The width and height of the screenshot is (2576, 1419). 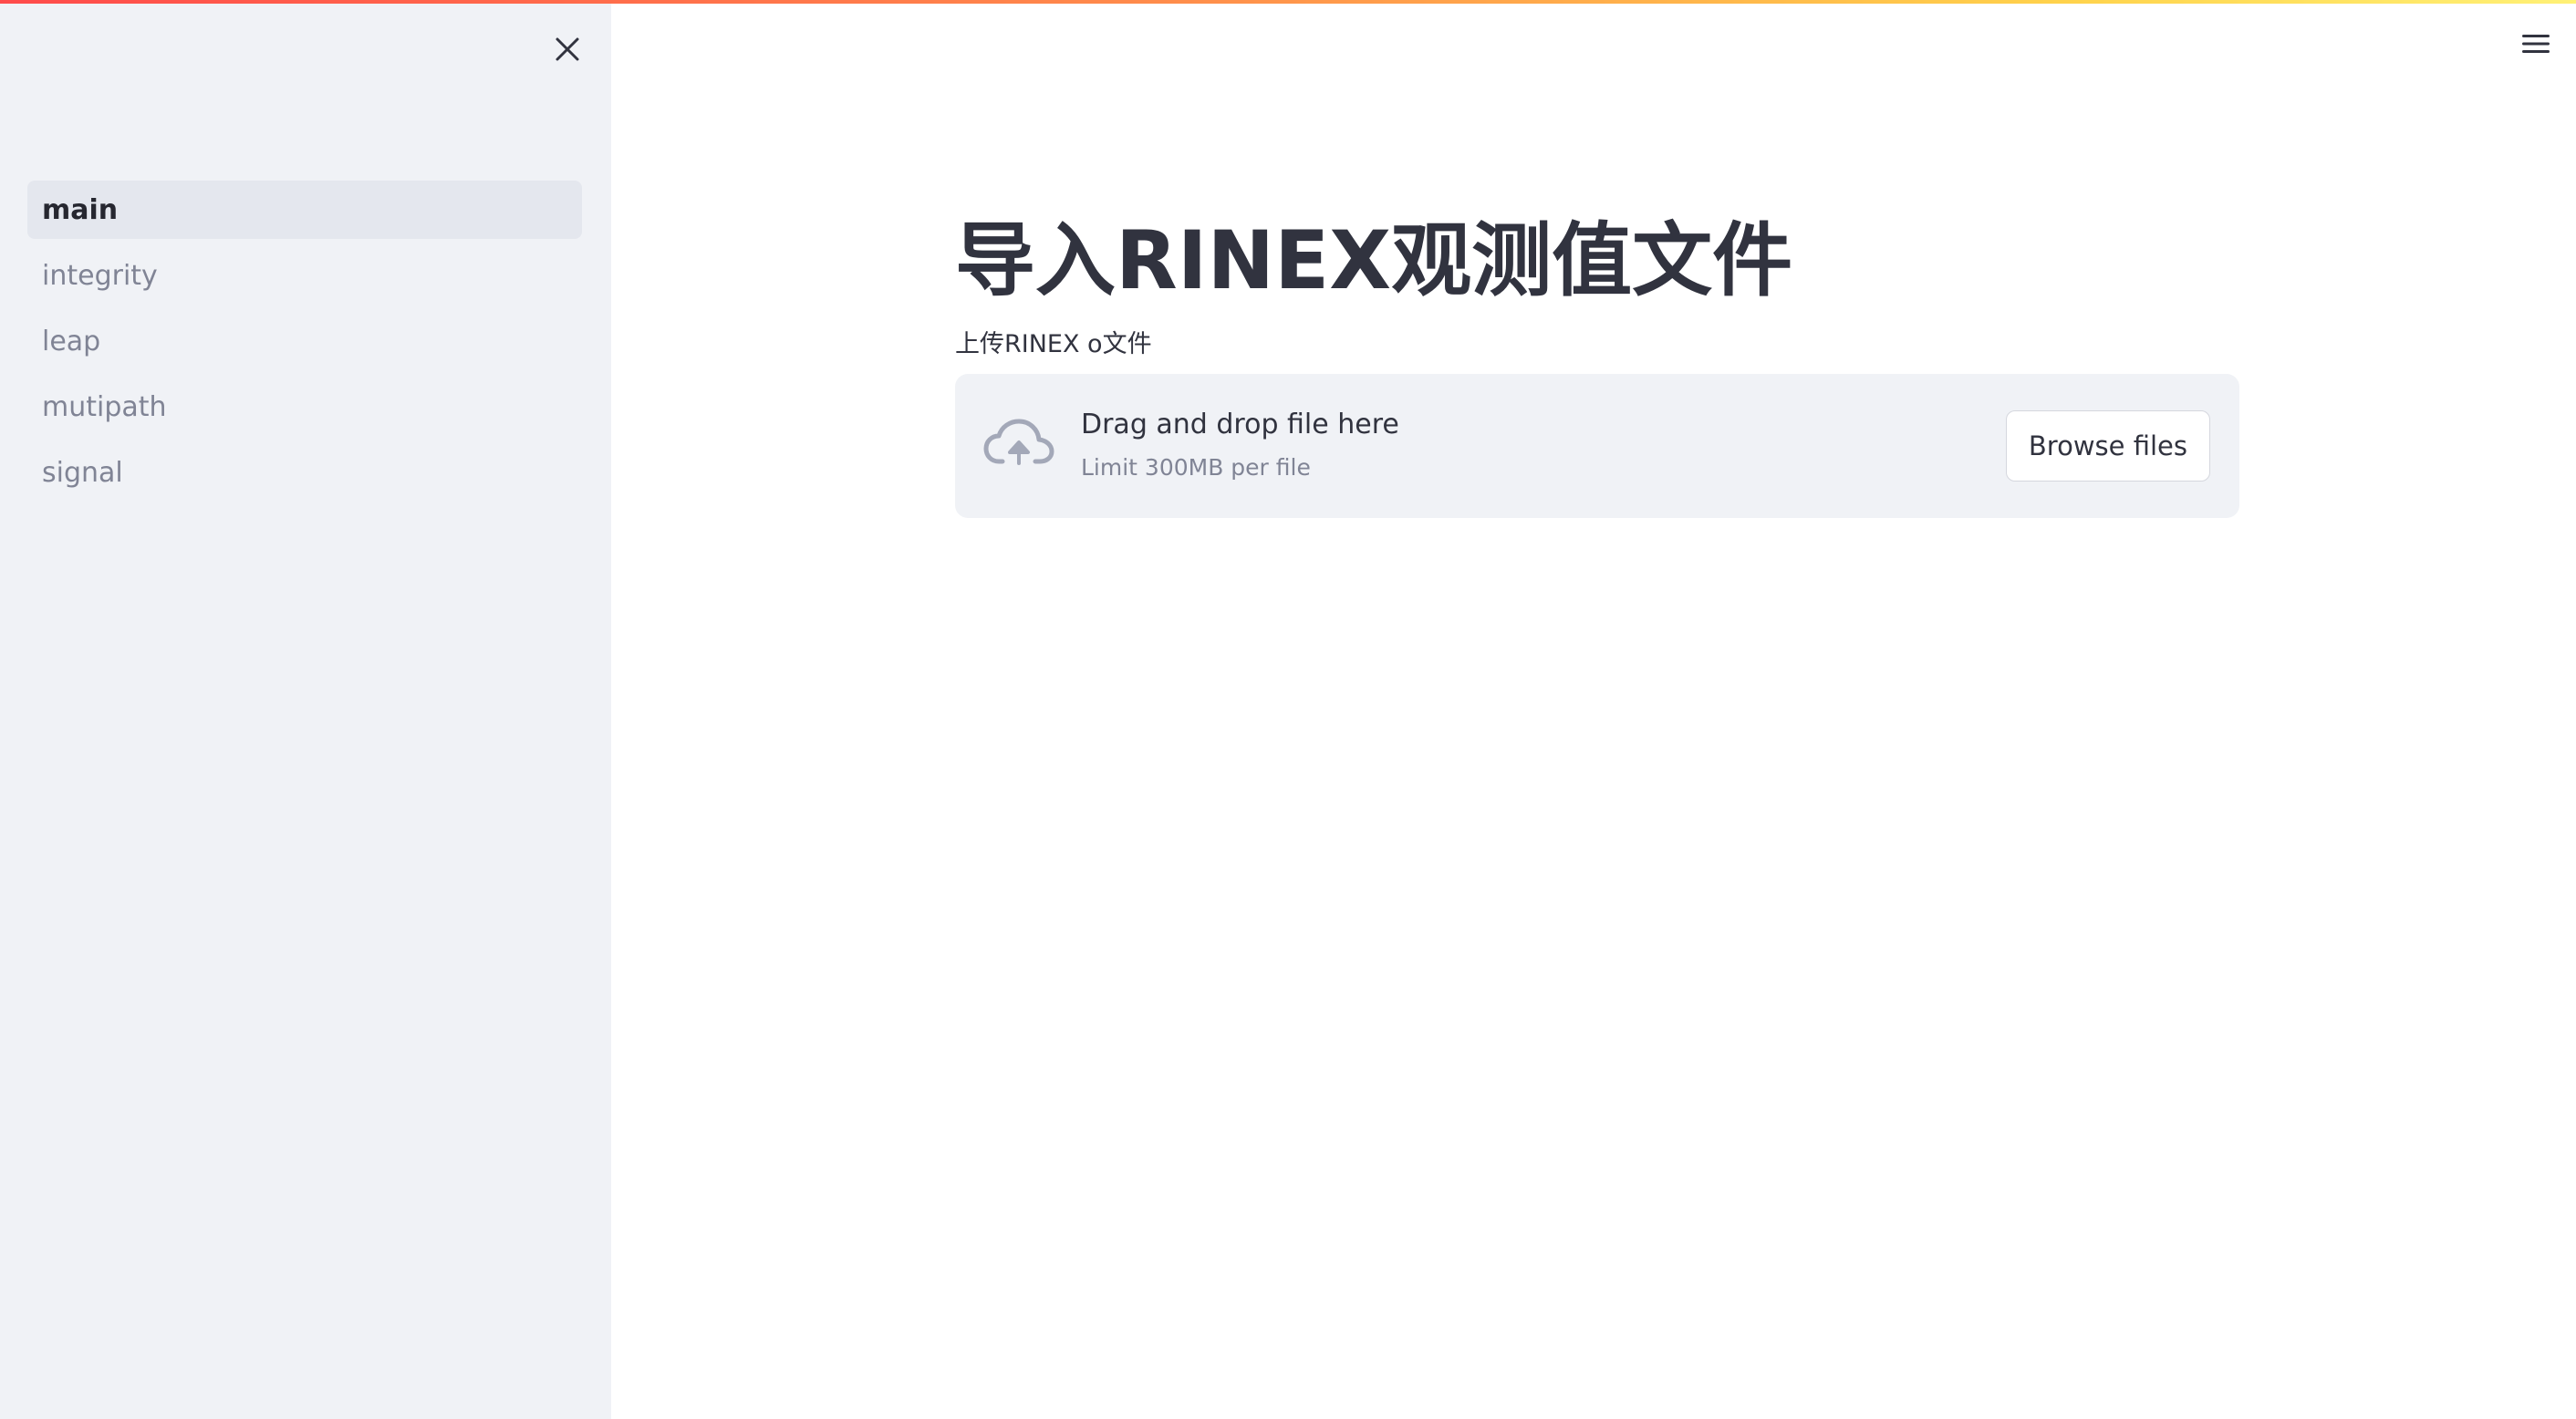 I want to click on sidebar-item-label: integrity, so click(x=100, y=275).